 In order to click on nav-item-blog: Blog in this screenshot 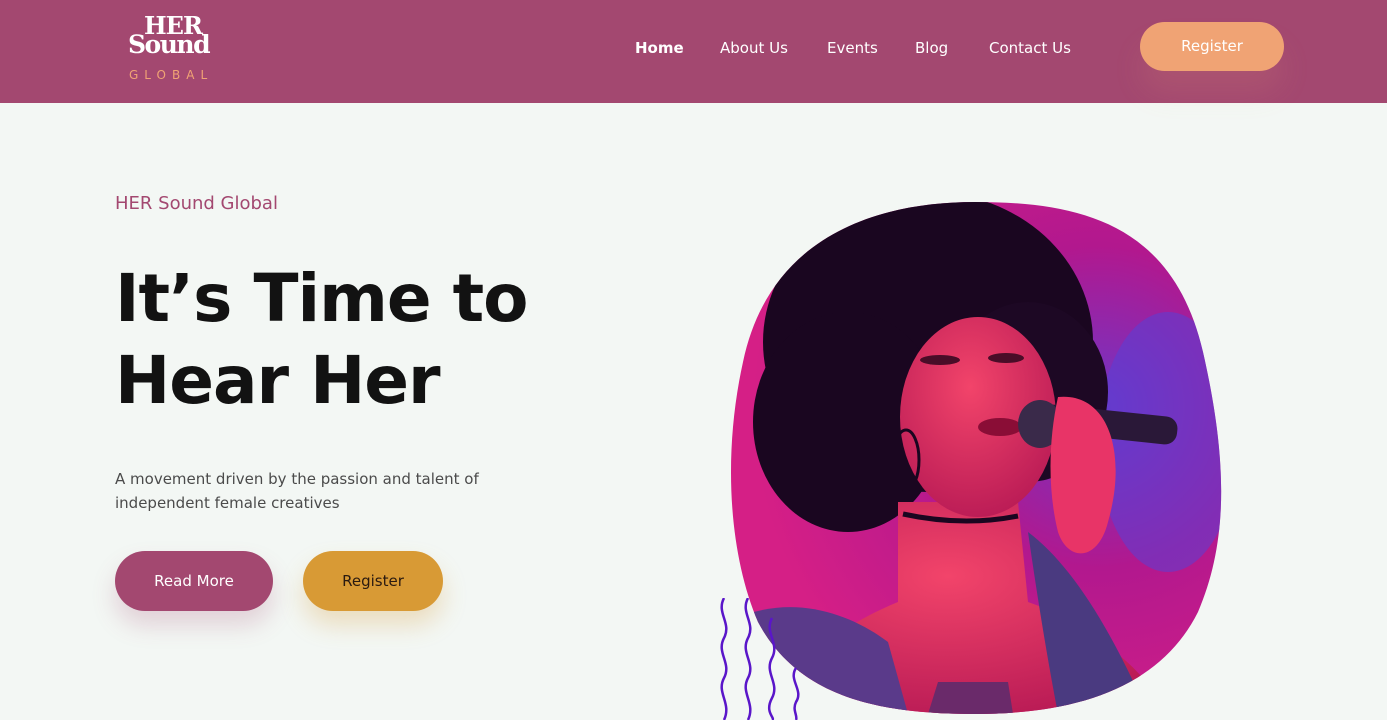, I will do `click(931, 48)`.